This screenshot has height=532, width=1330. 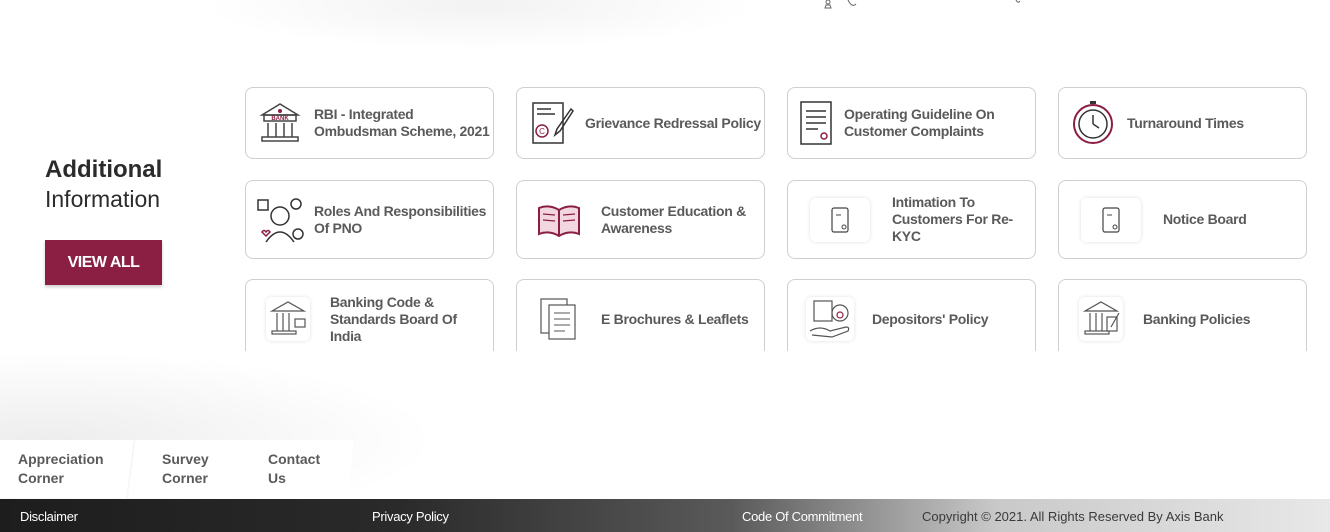 I want to click on policy-document-pen-icon: C, so click(x=551, y=123).